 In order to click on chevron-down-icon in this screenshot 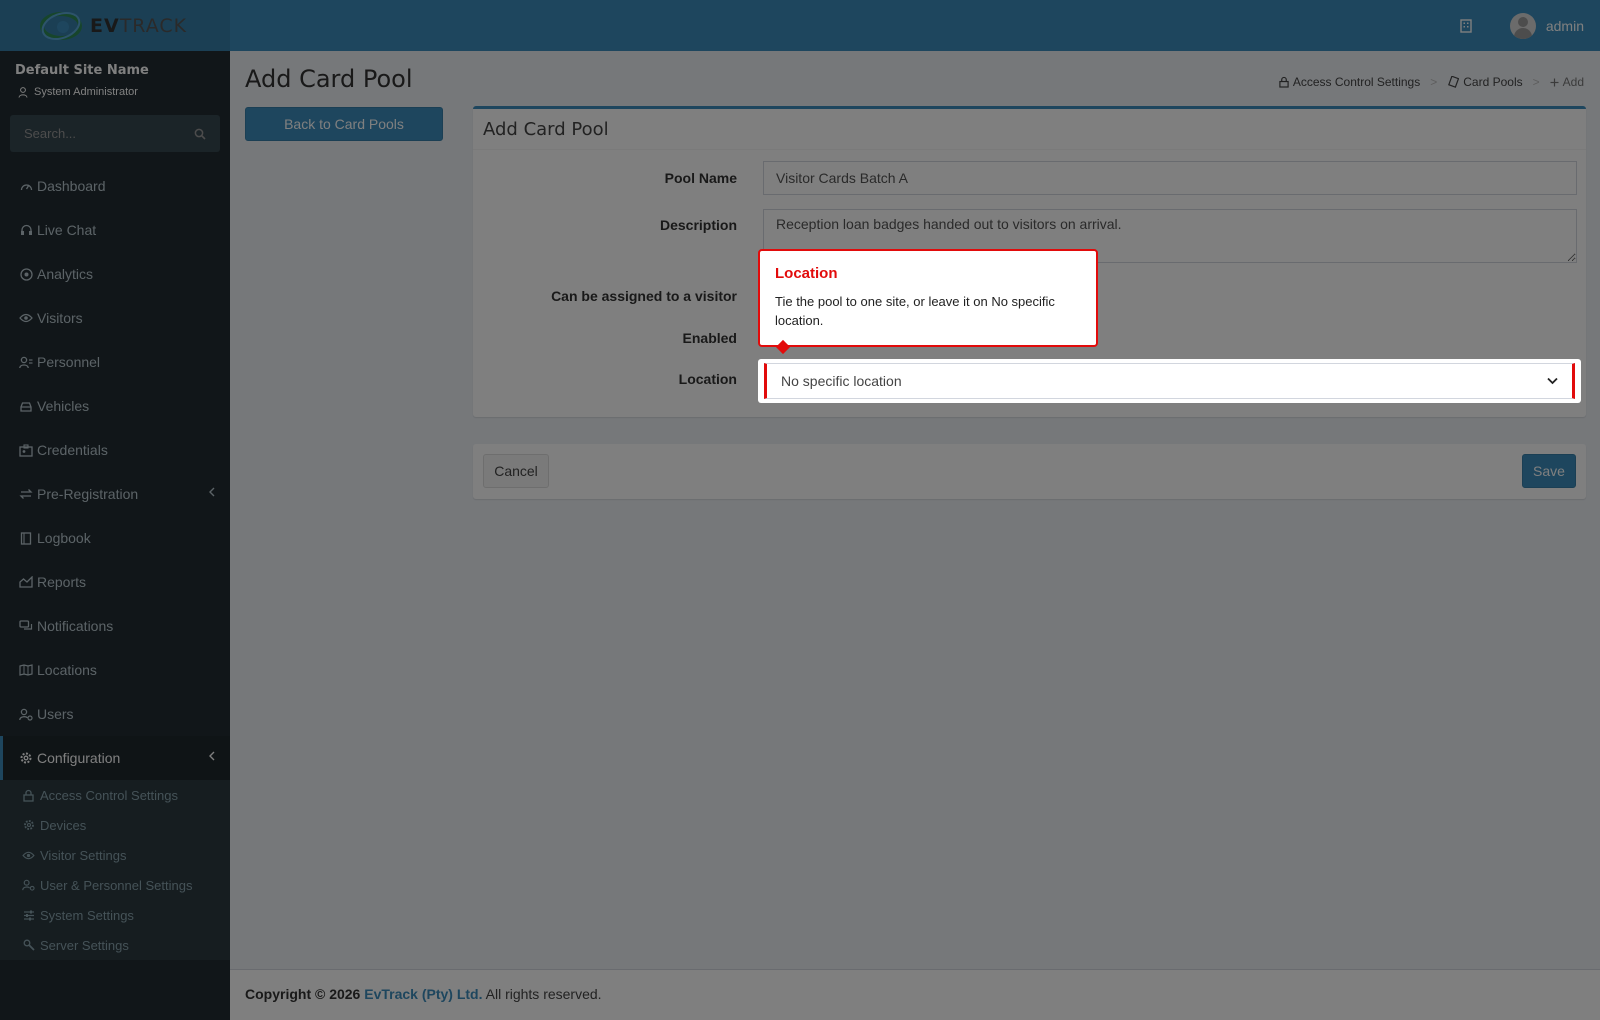, I will do `click(1552, 381)`.